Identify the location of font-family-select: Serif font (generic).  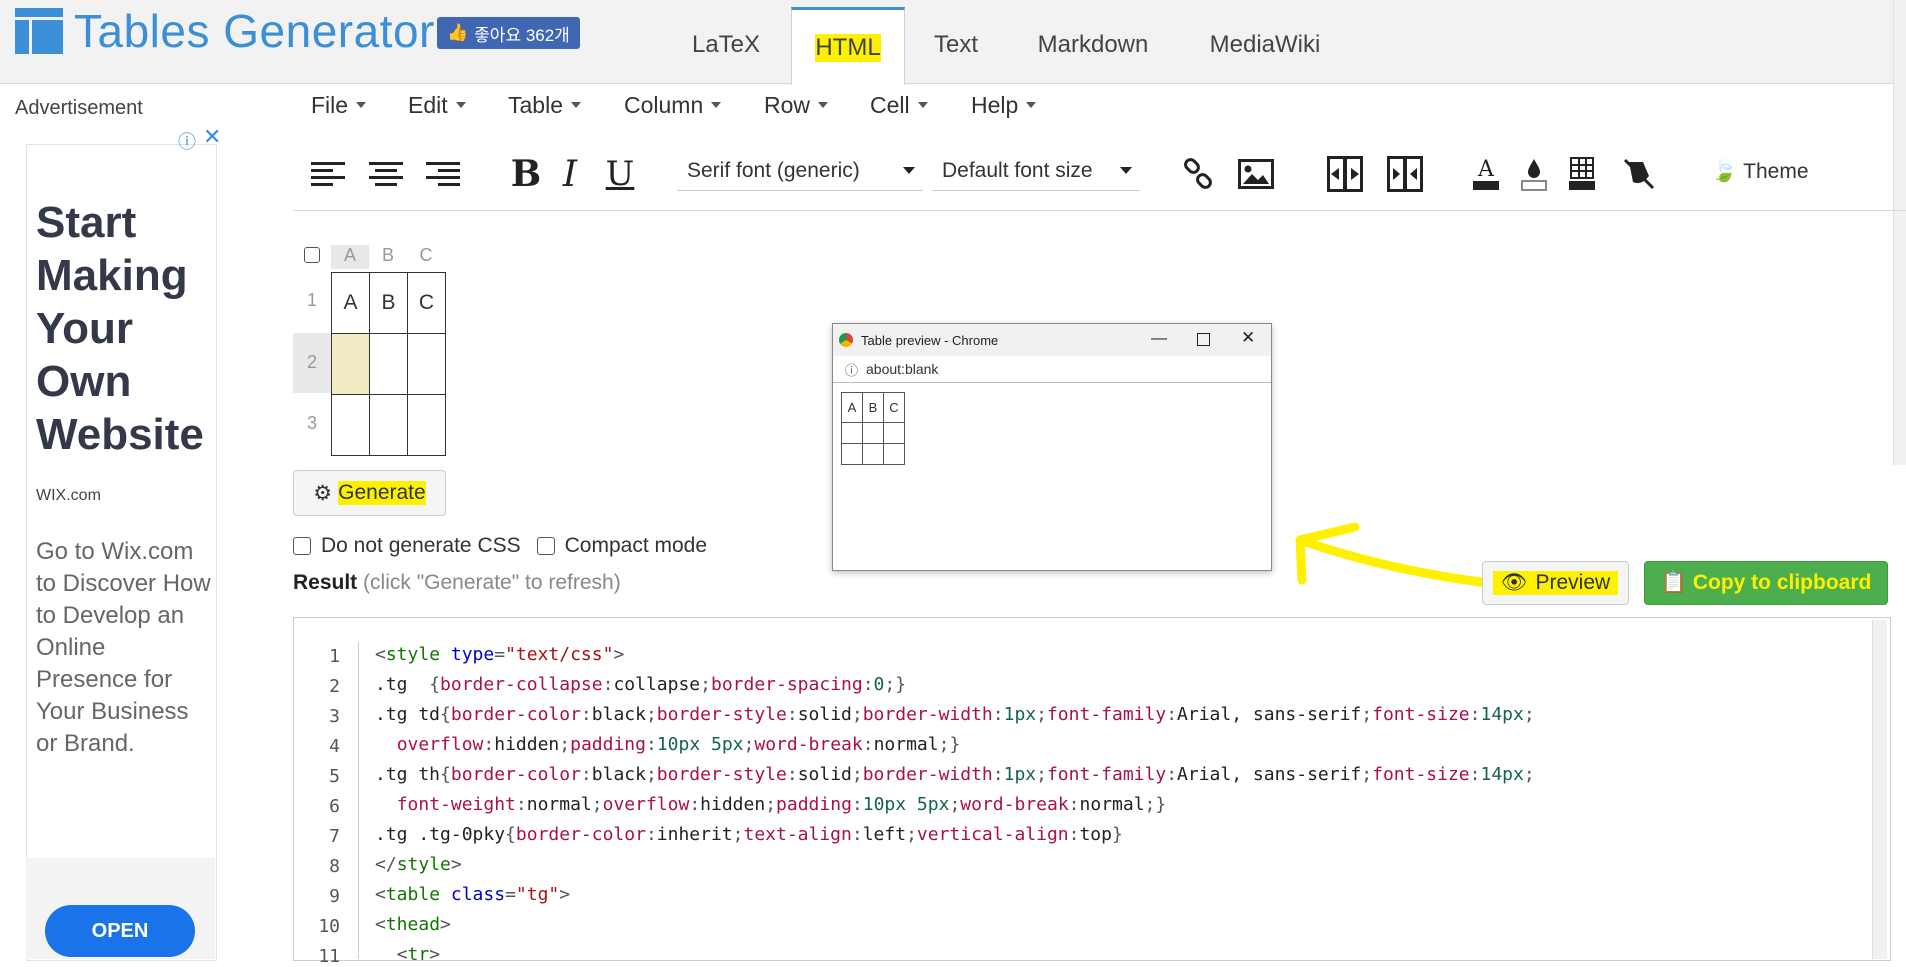
(800, 171).